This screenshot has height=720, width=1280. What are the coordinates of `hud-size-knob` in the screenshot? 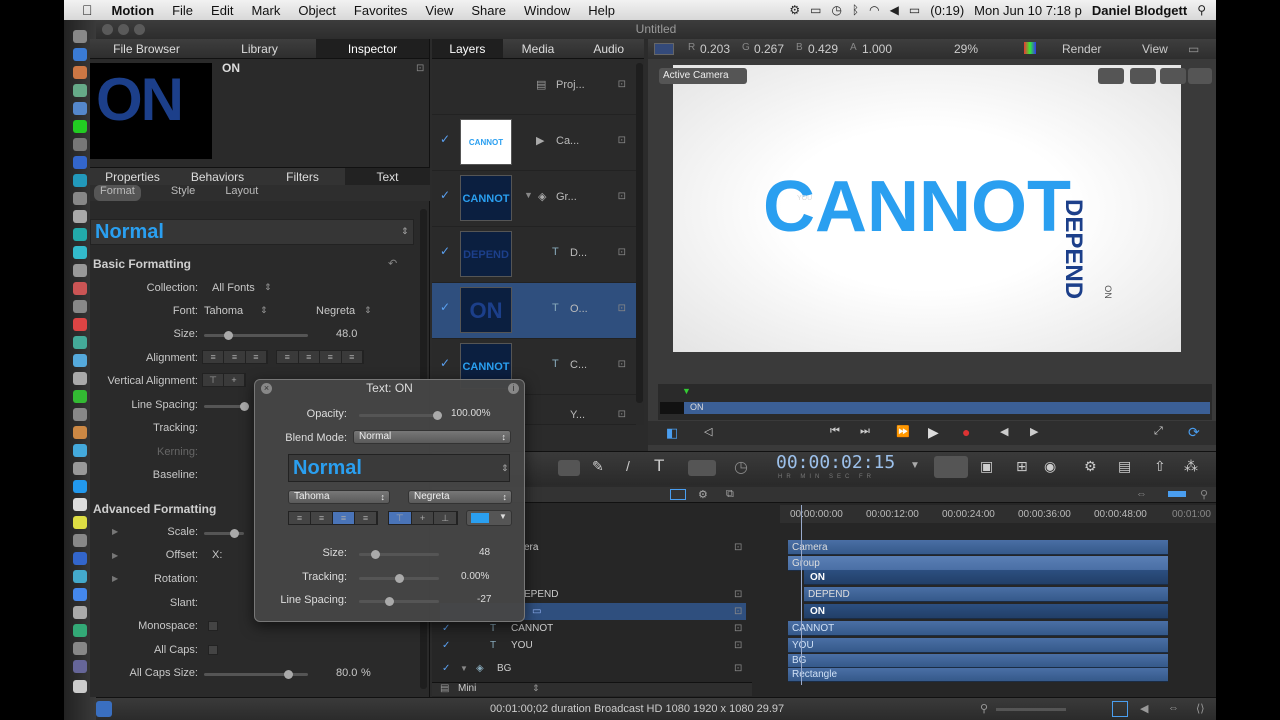 It's located at (375, 554).